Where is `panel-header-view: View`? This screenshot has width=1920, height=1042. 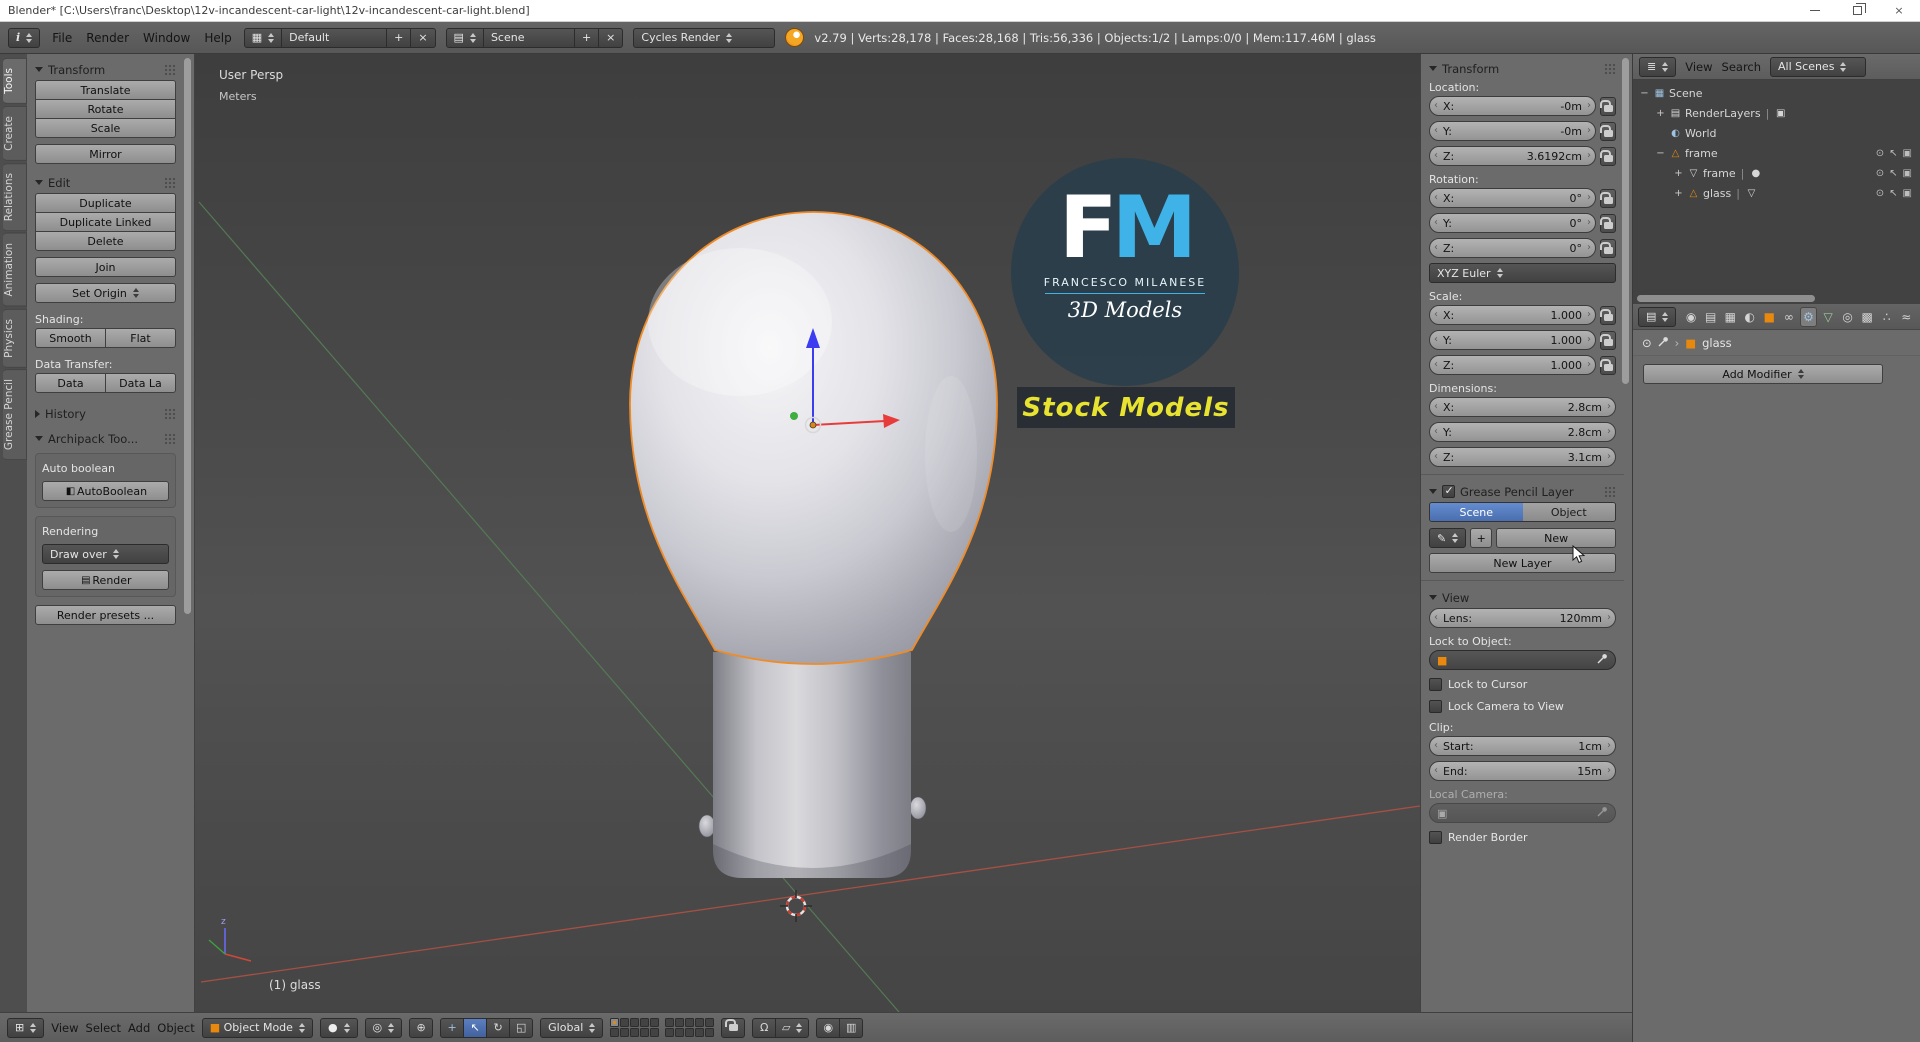 panel-header-view: View is located at coordinates (1522, 597).